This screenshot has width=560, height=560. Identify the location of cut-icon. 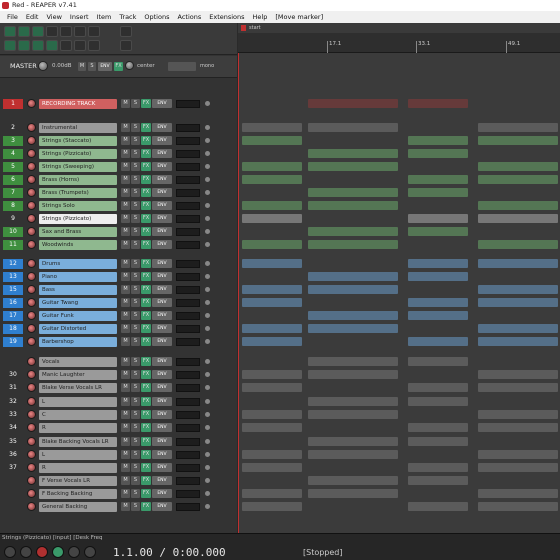
(66, 45).